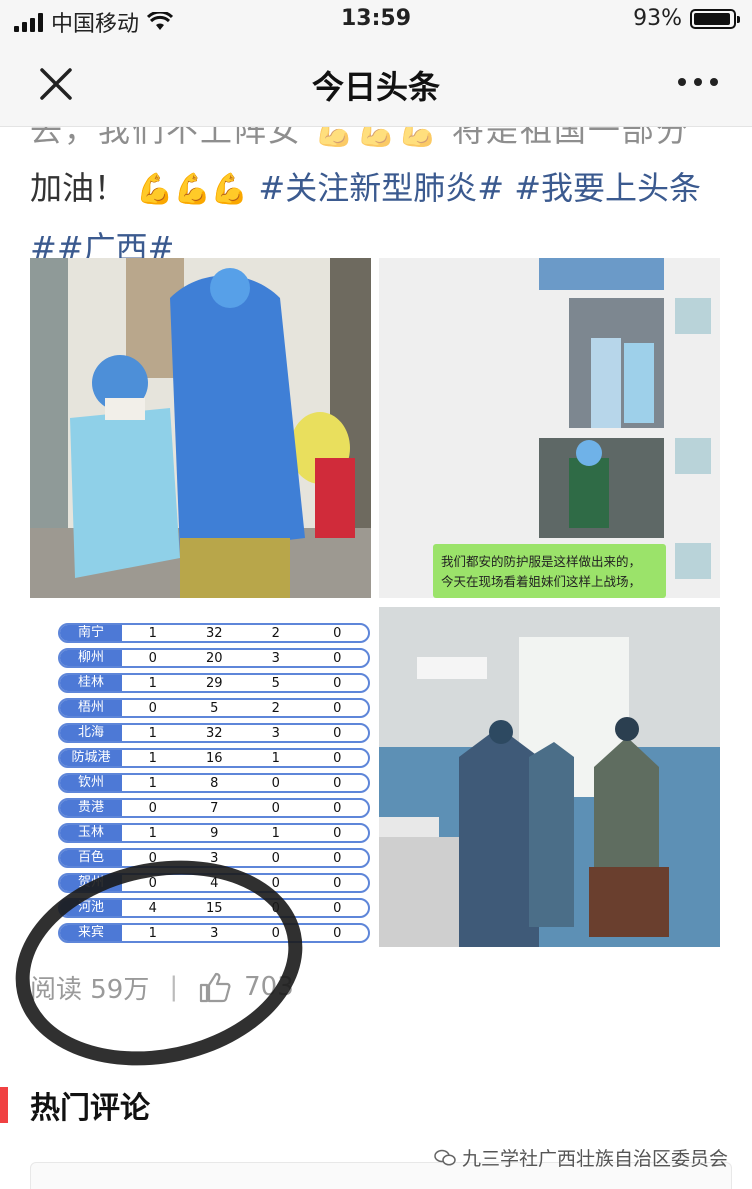 The image size is (752, 1189). I want to click on battery-percent: 93%, so click(657, 18).